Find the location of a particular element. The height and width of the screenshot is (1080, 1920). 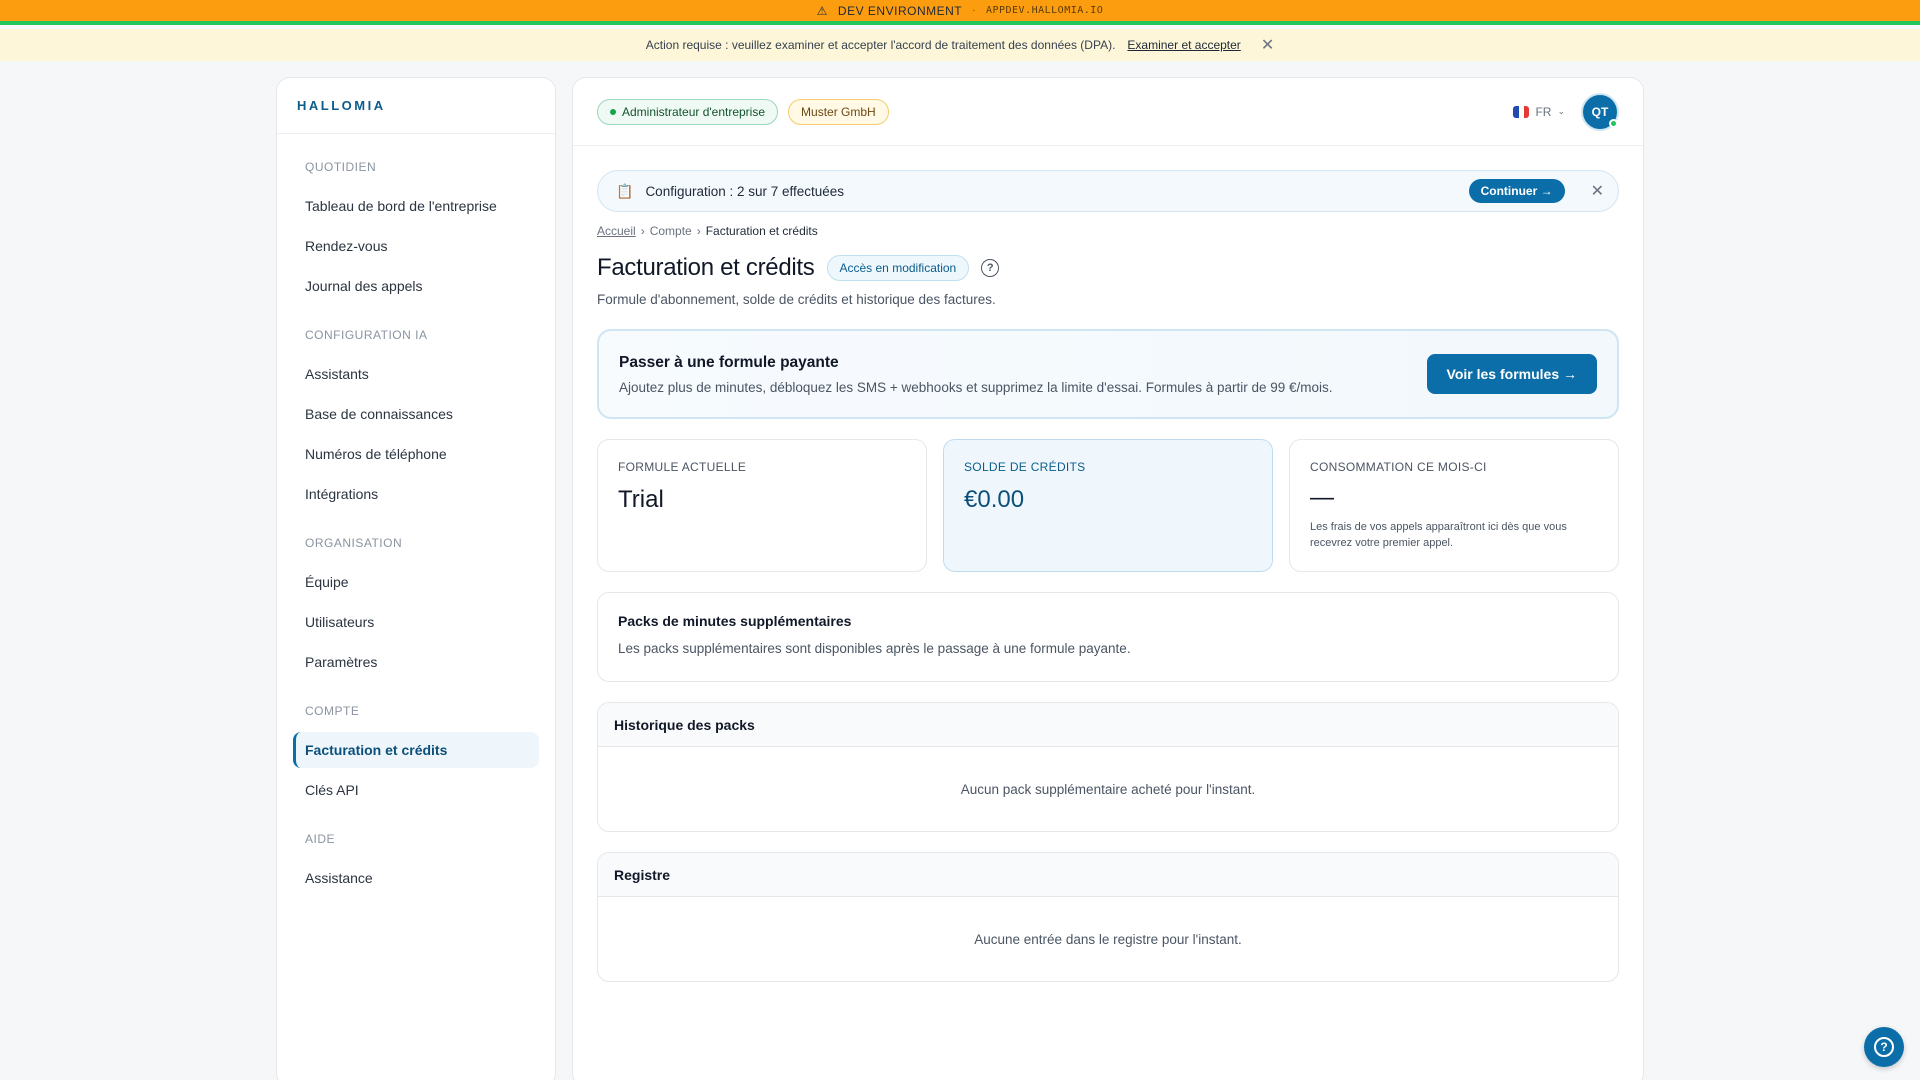

monthly-usage-value: — is located at coordinates (1322, 497).